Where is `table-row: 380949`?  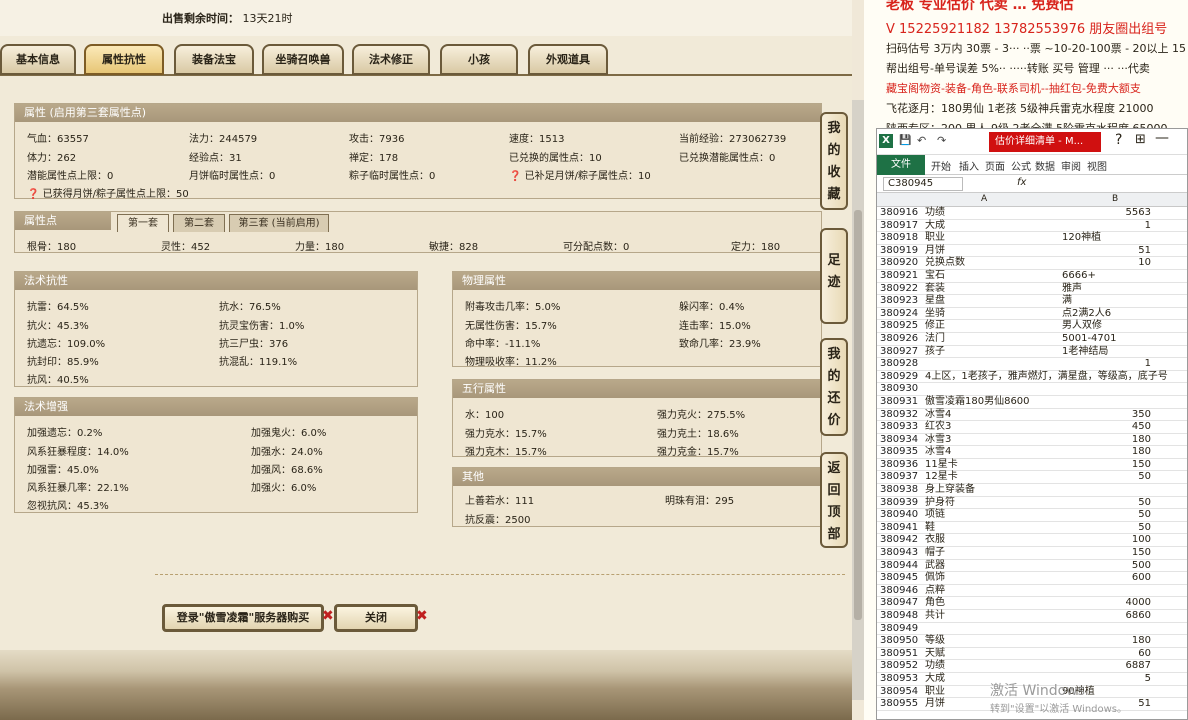 table-row: 380949 is located at coordinates (1032, 629).